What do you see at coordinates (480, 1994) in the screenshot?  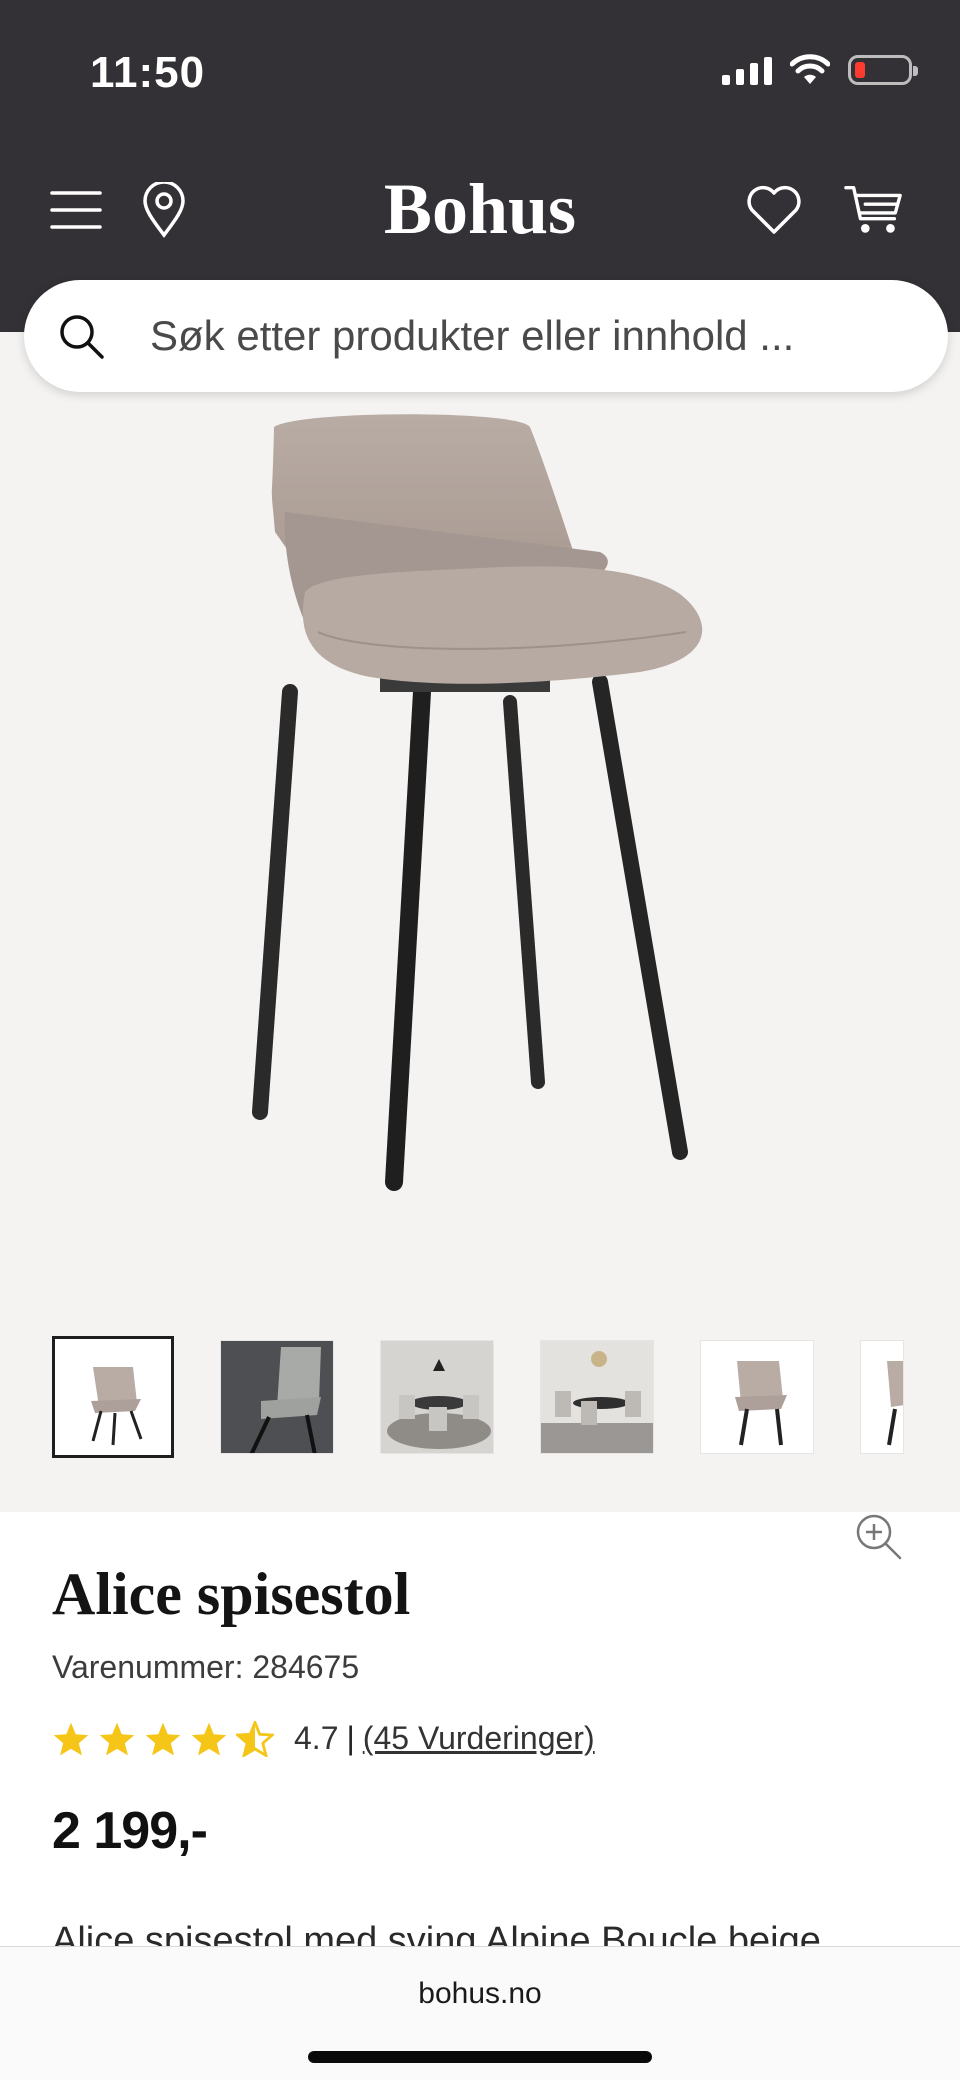 I see `browser-url: bohus.no` at bounding box center [480, 1994].